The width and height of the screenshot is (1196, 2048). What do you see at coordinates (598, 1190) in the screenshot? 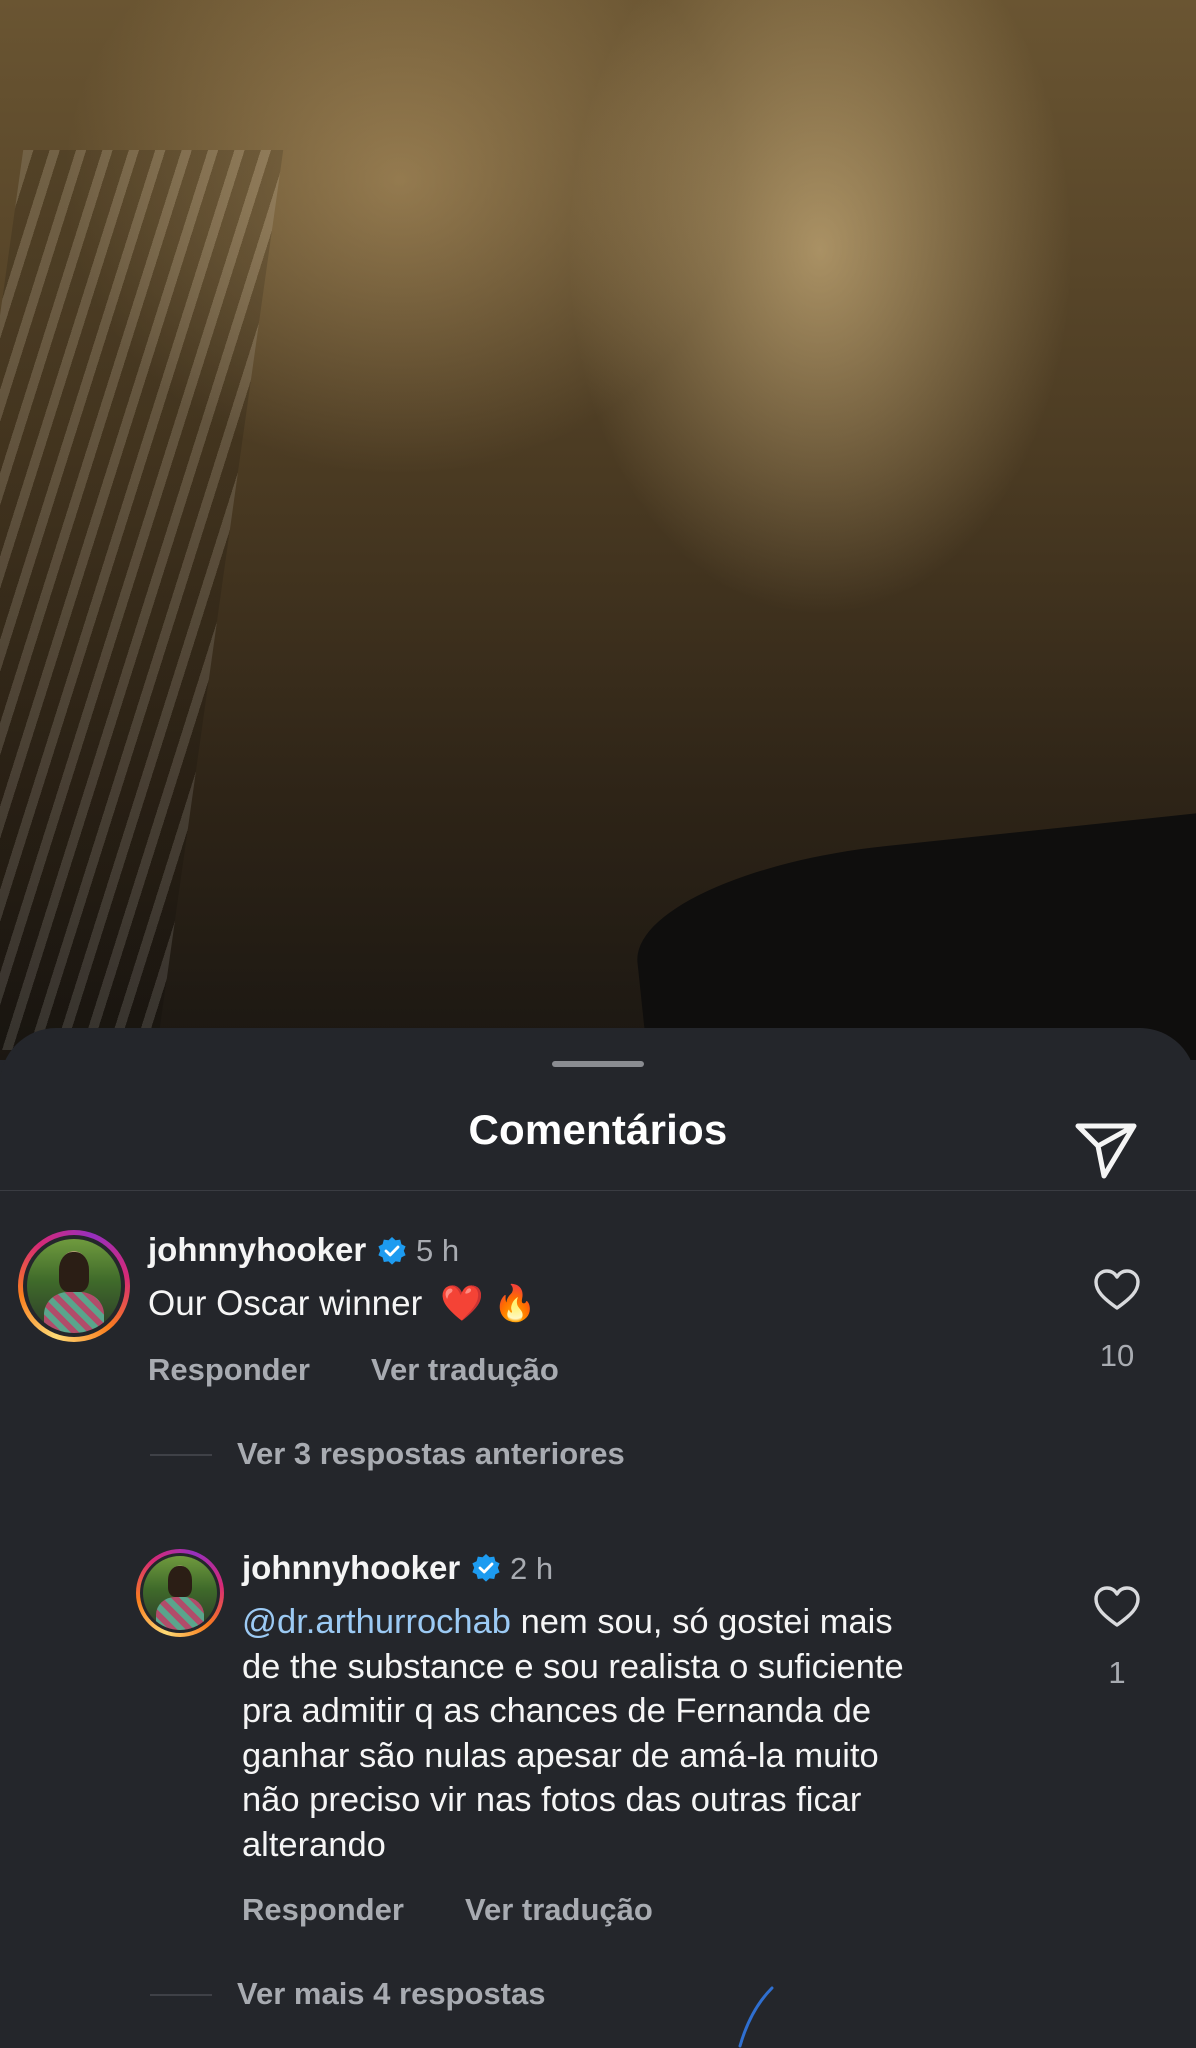
I see `header-divider` at bounding box center [598, 1190].